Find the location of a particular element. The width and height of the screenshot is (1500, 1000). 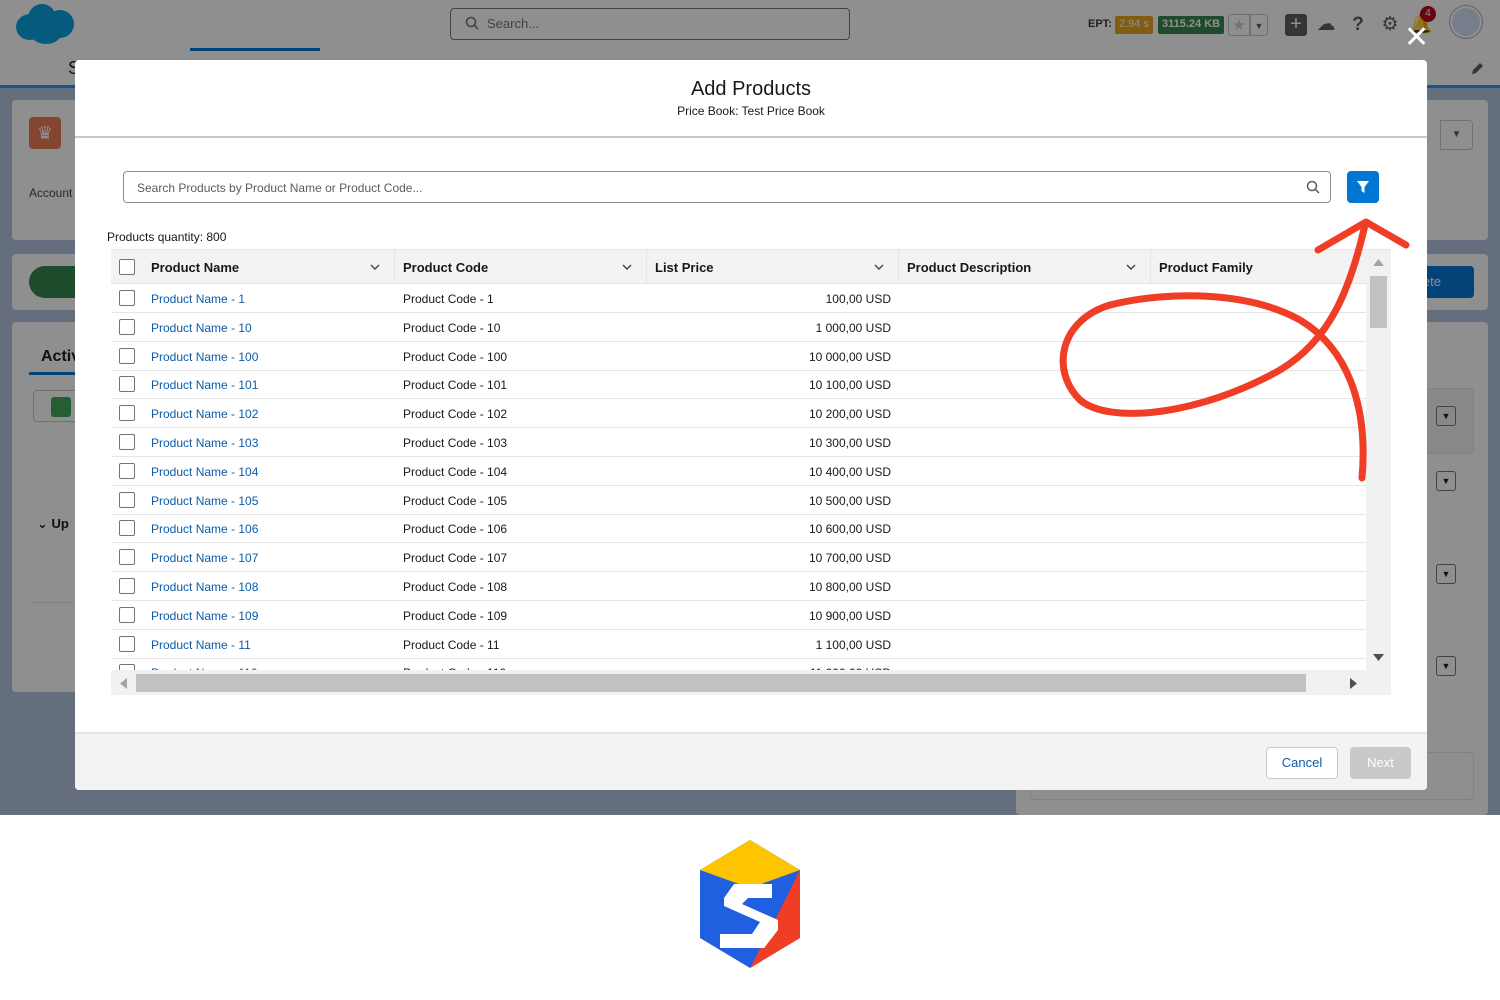

product-code-cell: Product Code - 10 is located at coordinates (452, 327).